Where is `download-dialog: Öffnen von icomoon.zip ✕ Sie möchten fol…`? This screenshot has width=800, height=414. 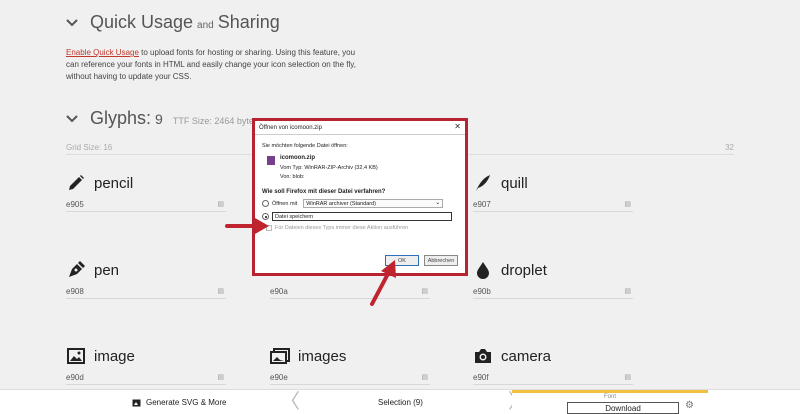
download-dialog: Öffnen von icomoon.zip ✕ Sie möchten fol… is located at coordinates (360, 197).